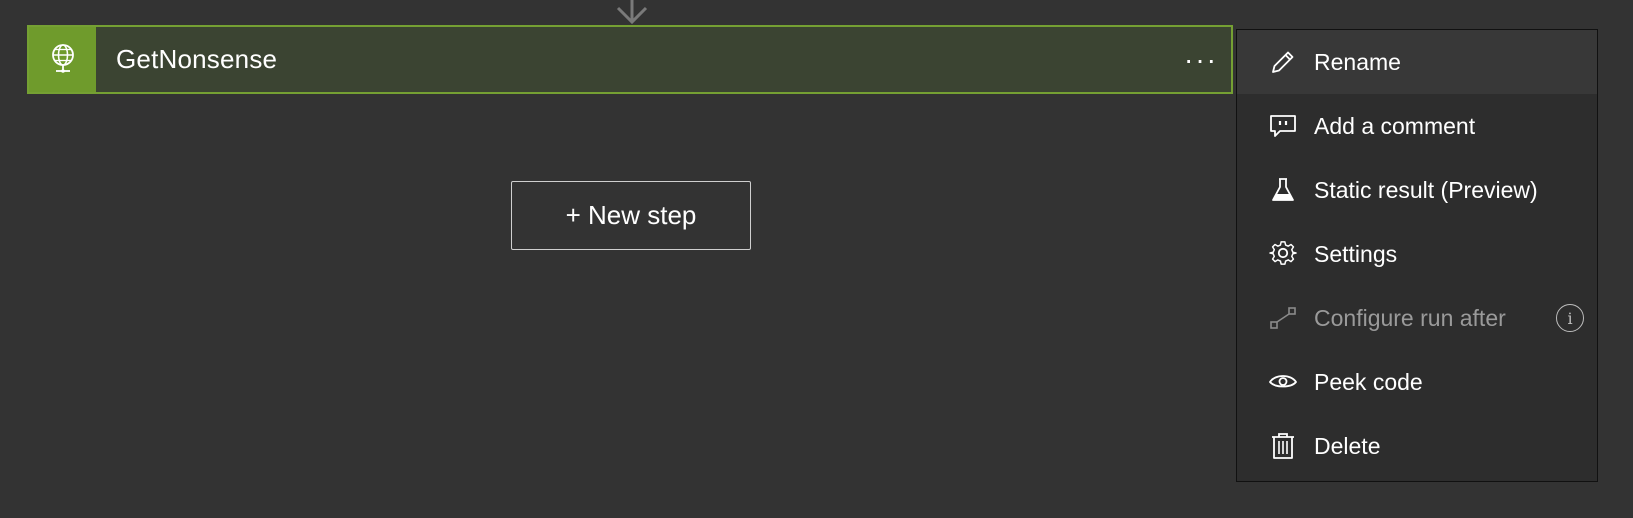 The width and height of the screenshot is (1633, 518). I want to click on pencil-icon, so click(1283, 62).